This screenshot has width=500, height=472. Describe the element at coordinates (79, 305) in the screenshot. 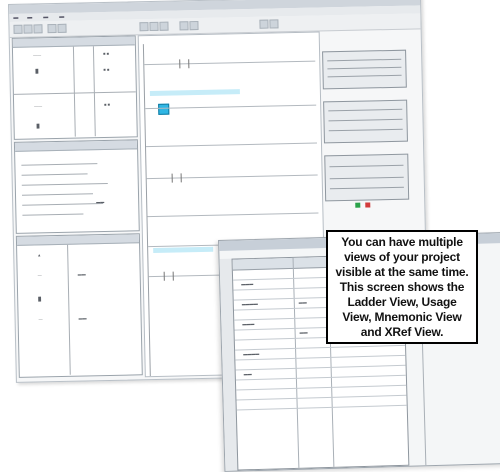

I see `xref-view-pane: ▲ — ▬▬ █ — ▬▬` at that location.